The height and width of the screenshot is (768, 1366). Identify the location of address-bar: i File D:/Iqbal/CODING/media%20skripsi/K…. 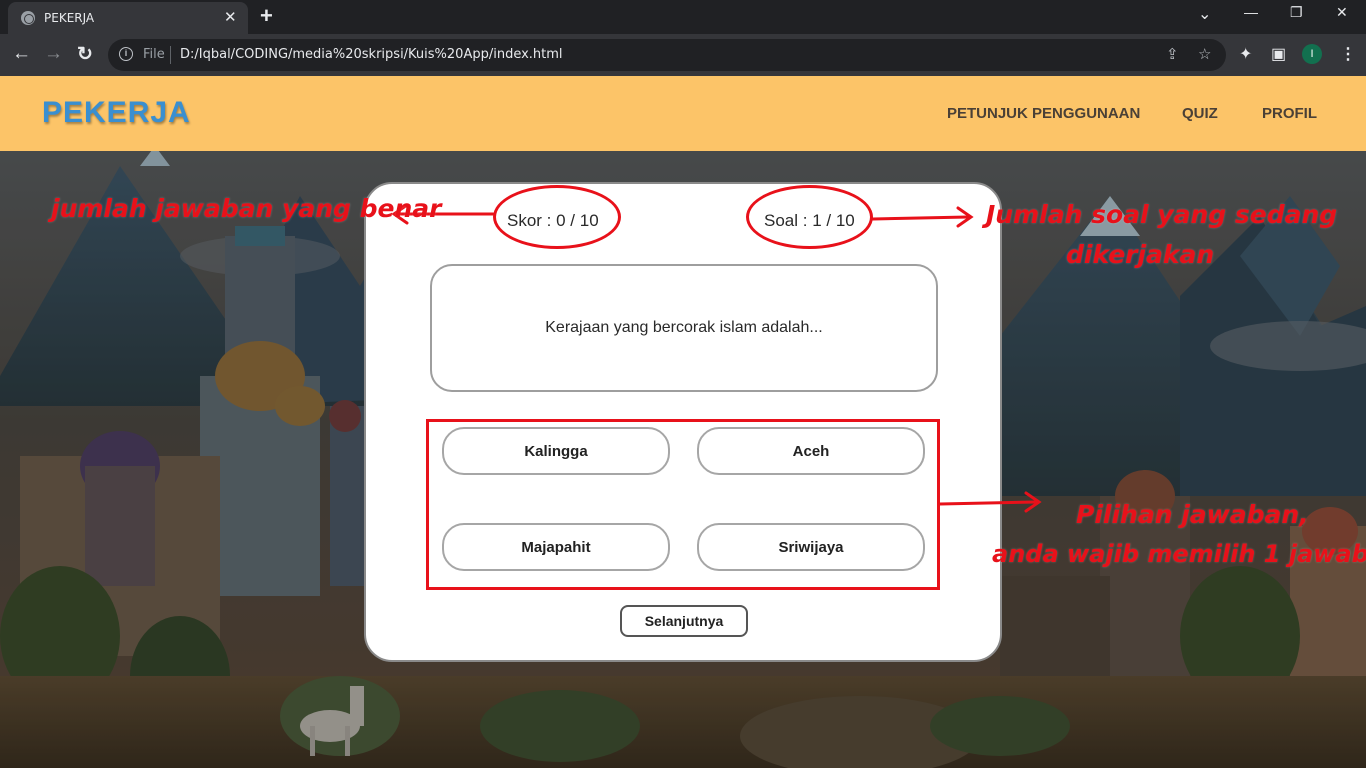
(667, 55).